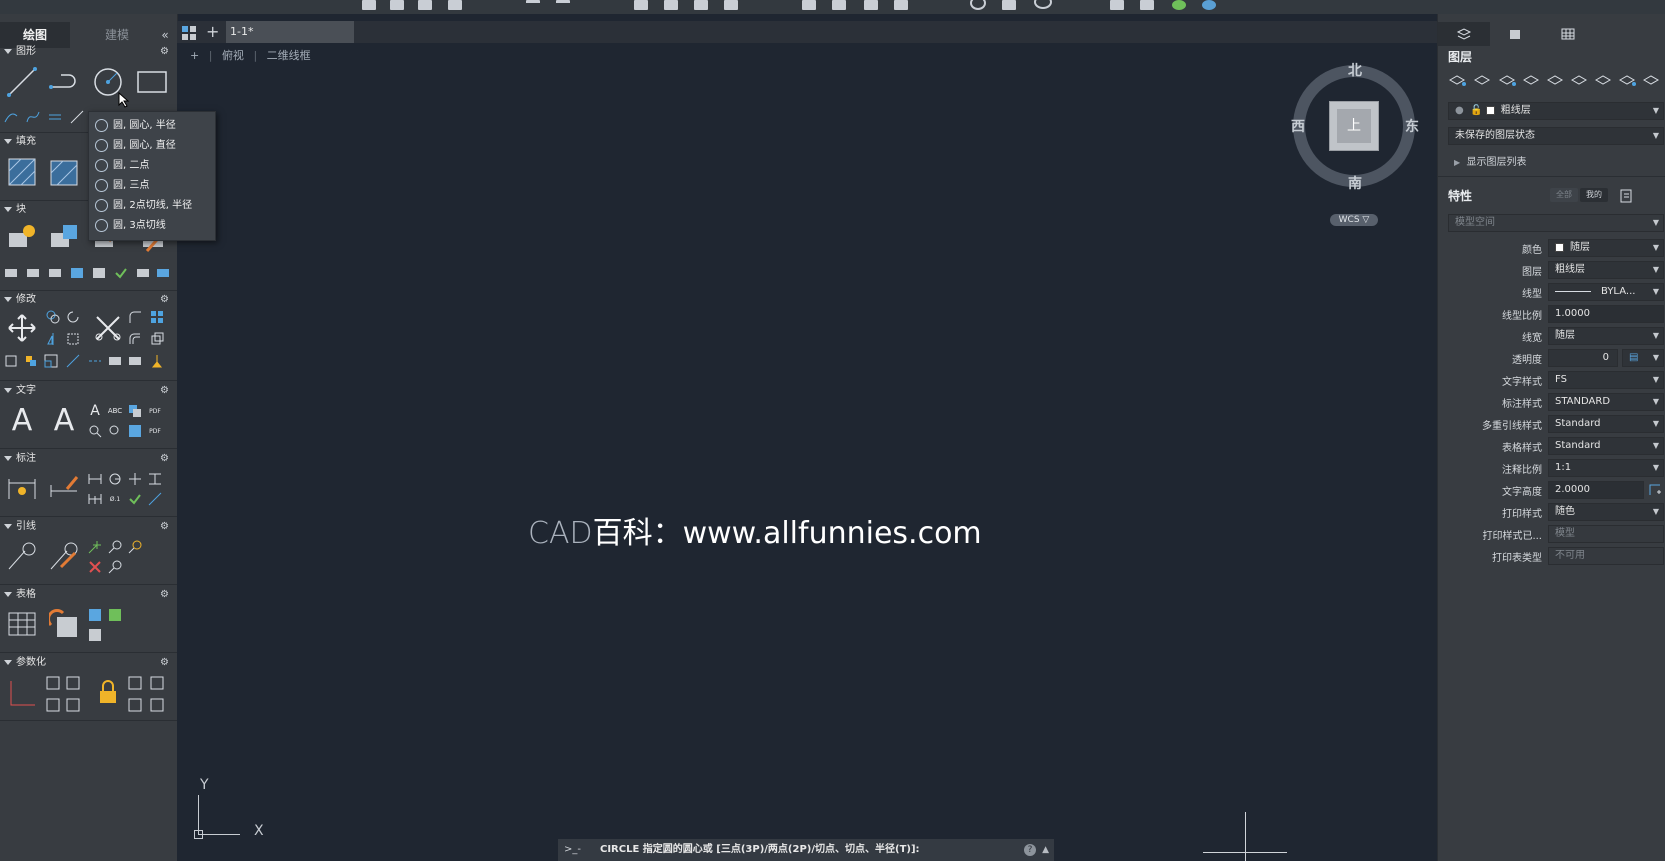 This screenshot has height=861, width=1665. What do you see at coordinates (155, 479) in the screenshot?
I see `ordinate-dim-icon` at bounding box center [155, 479].